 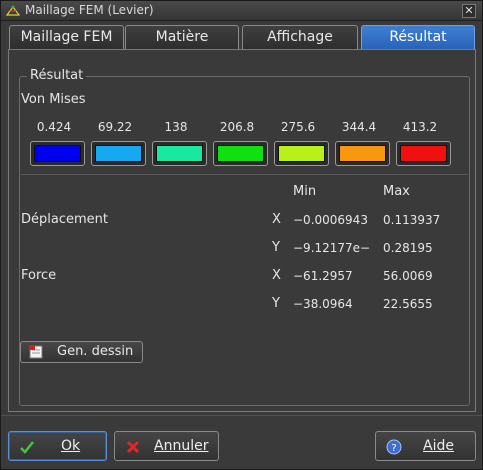 What do you see at coordinates (57, 446) in the screenshot?
I see `ok-button: Ok` at bounding box center [57, 446].